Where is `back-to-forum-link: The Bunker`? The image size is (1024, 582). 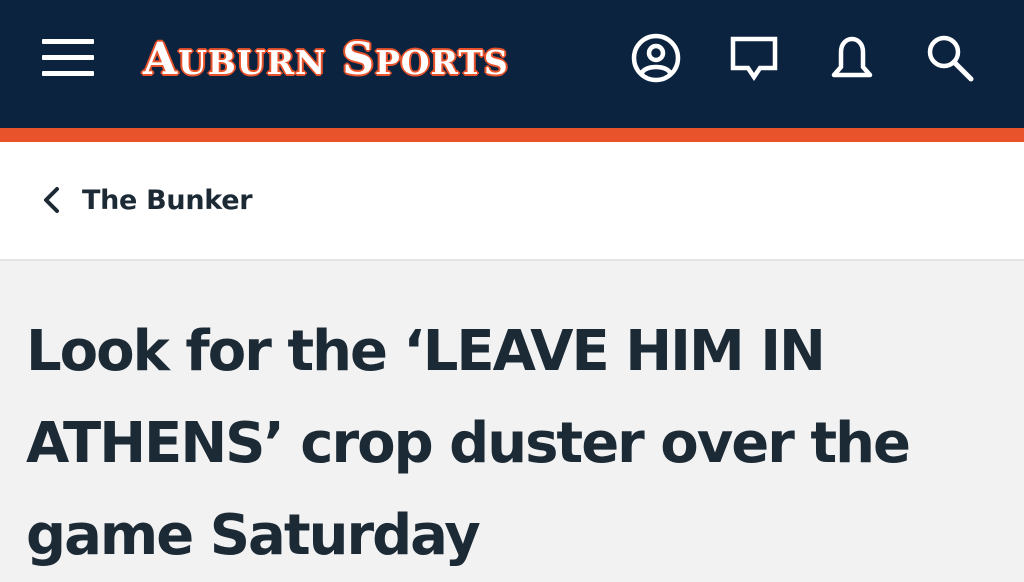
back-to-forum-link: The Bunker is located at coordinates (146, 200).